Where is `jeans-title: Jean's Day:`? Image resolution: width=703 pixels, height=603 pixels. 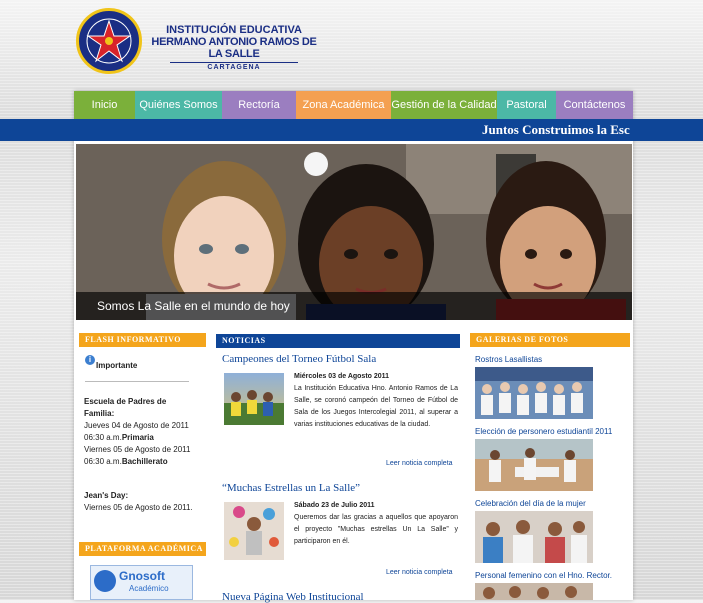
jeans-title: Jean's Day: is located at coordinates (106, 495).